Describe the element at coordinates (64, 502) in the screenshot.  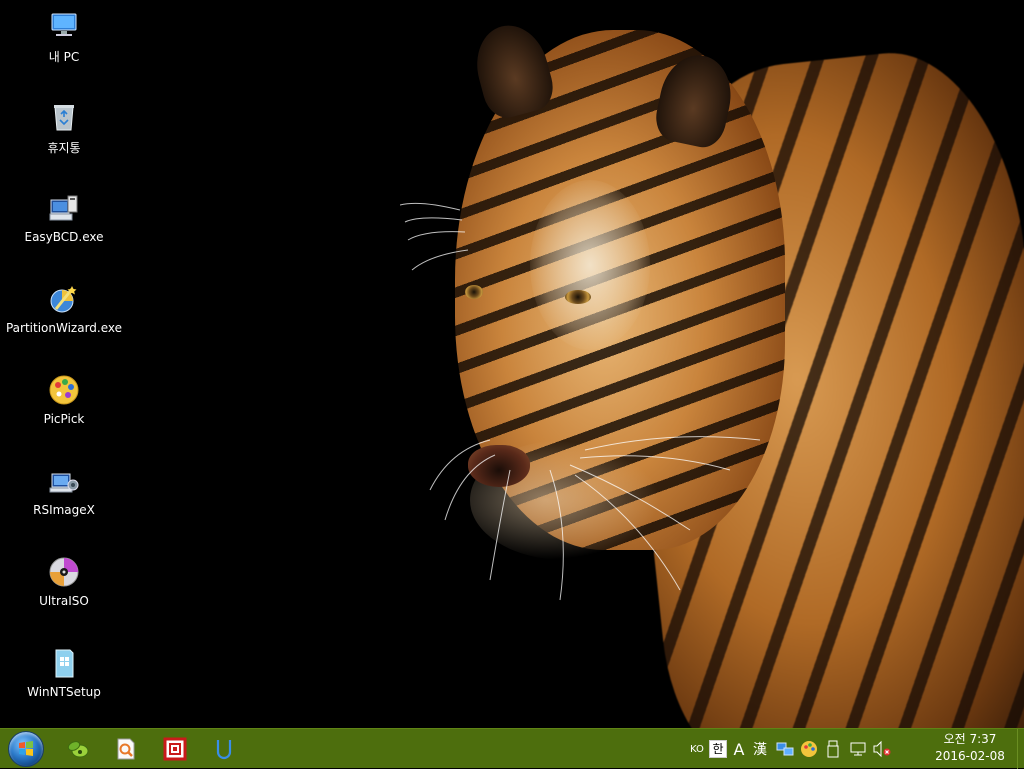
I see `desktop-icon-rsimagex: RSImageX` at that location.